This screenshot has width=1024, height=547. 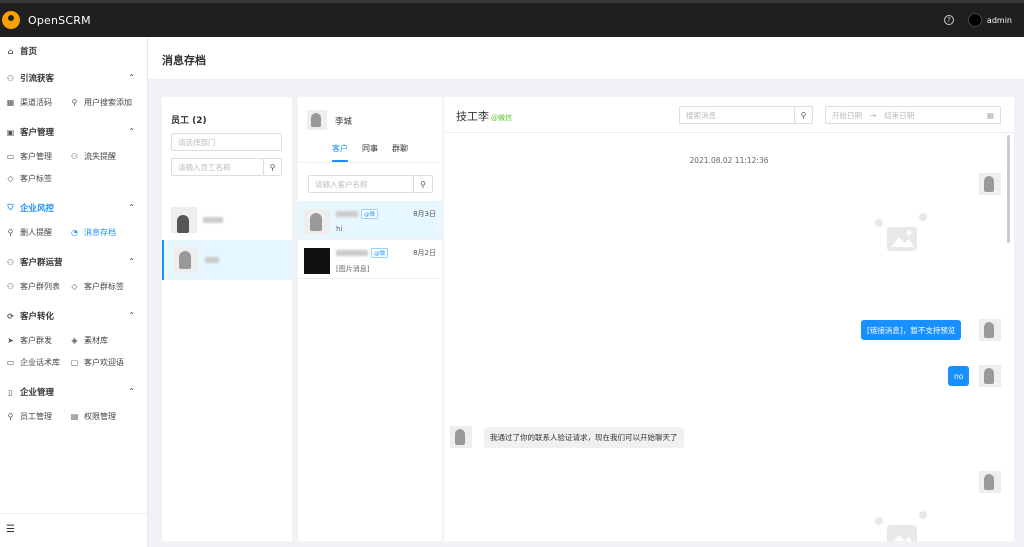 I want to click on logo-icon, so click(x=11, y=20).